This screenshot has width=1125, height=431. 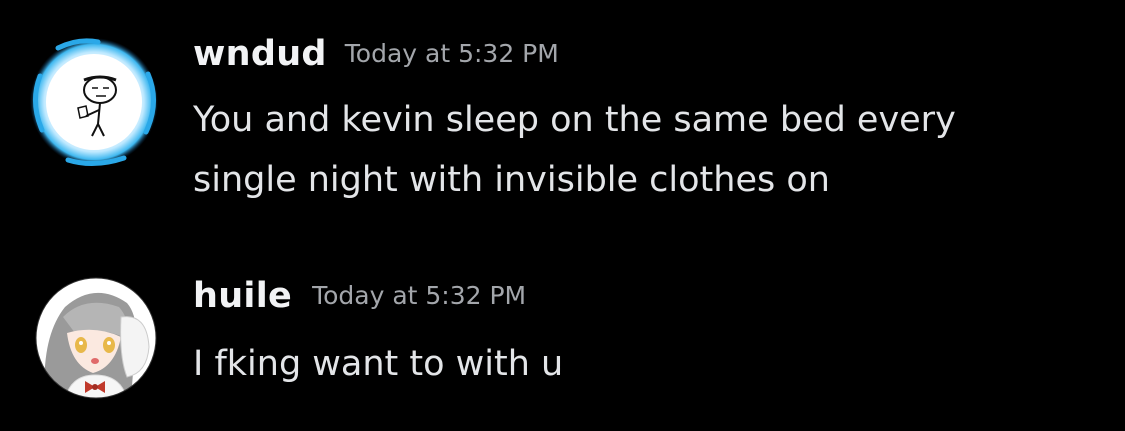 I want to click on stick-figure-avatar-icon, so click(x=94, y=102).